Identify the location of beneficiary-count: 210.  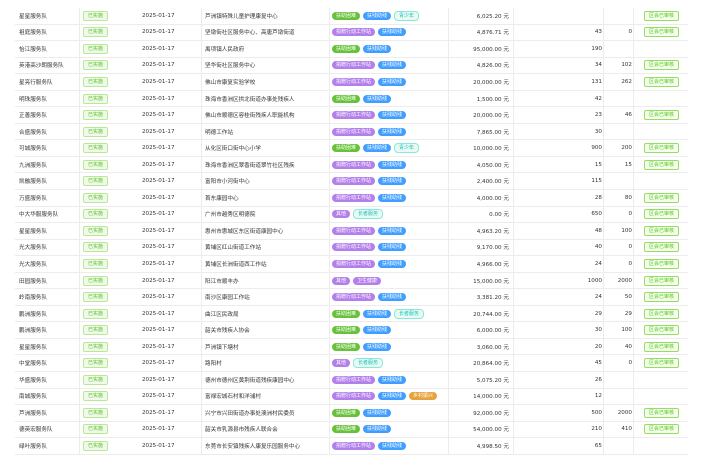
(558, 429).